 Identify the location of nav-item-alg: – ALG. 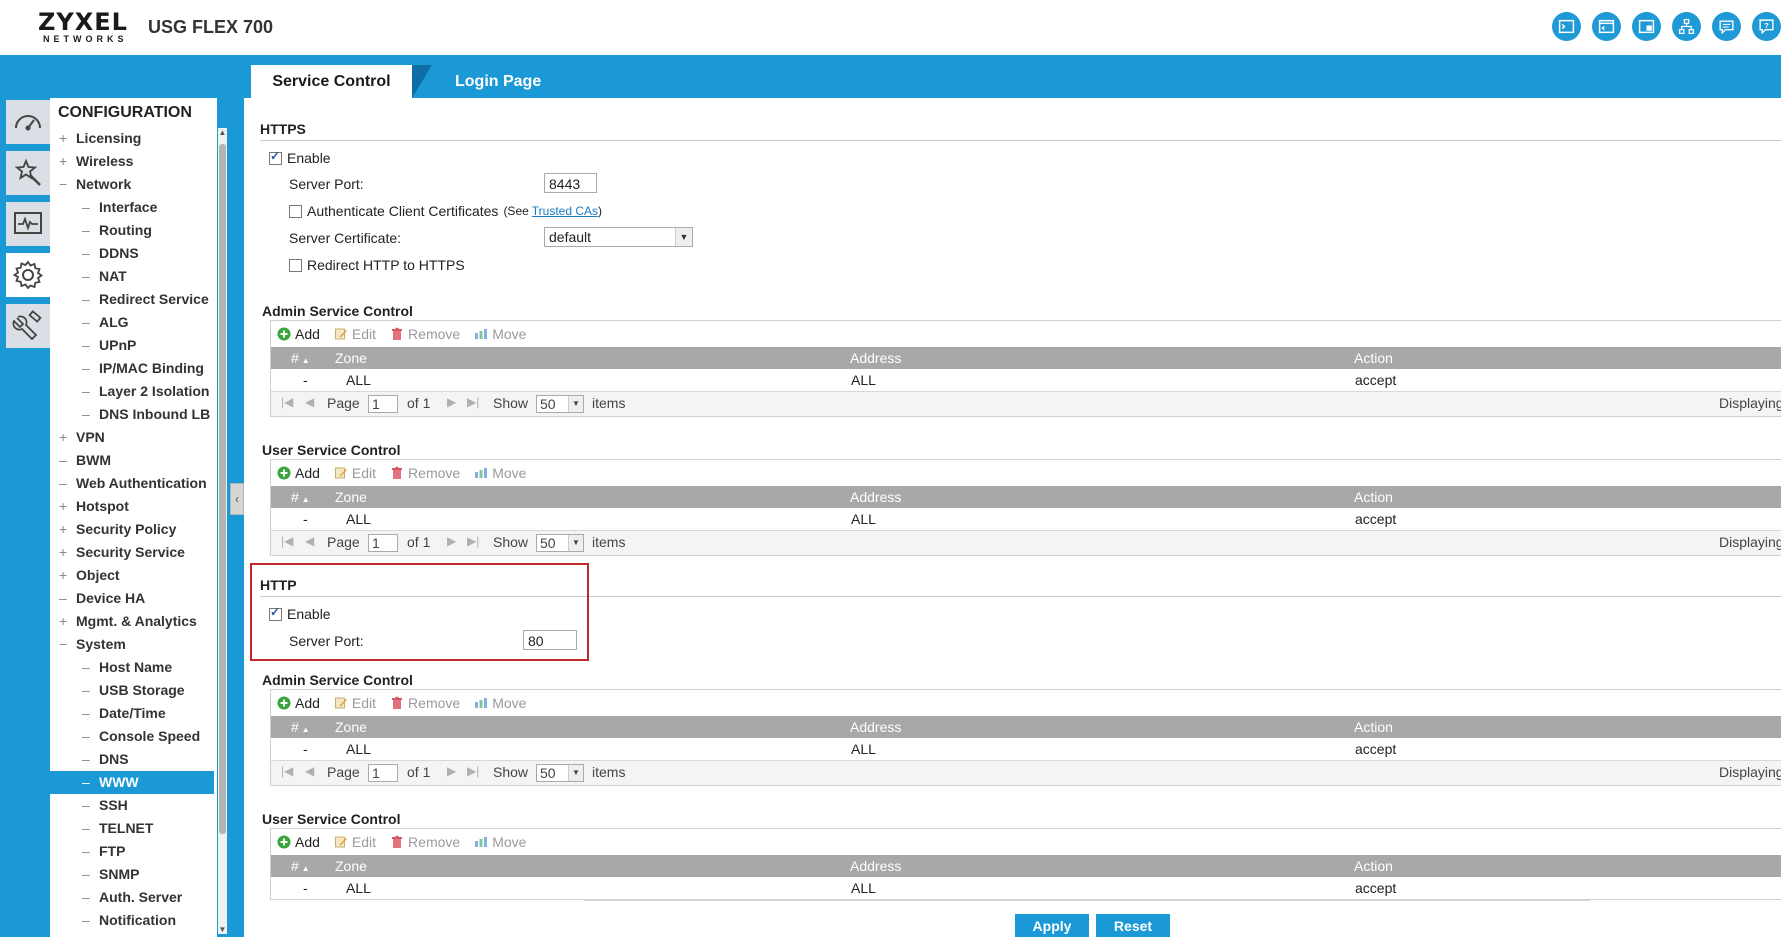
(132, 322).